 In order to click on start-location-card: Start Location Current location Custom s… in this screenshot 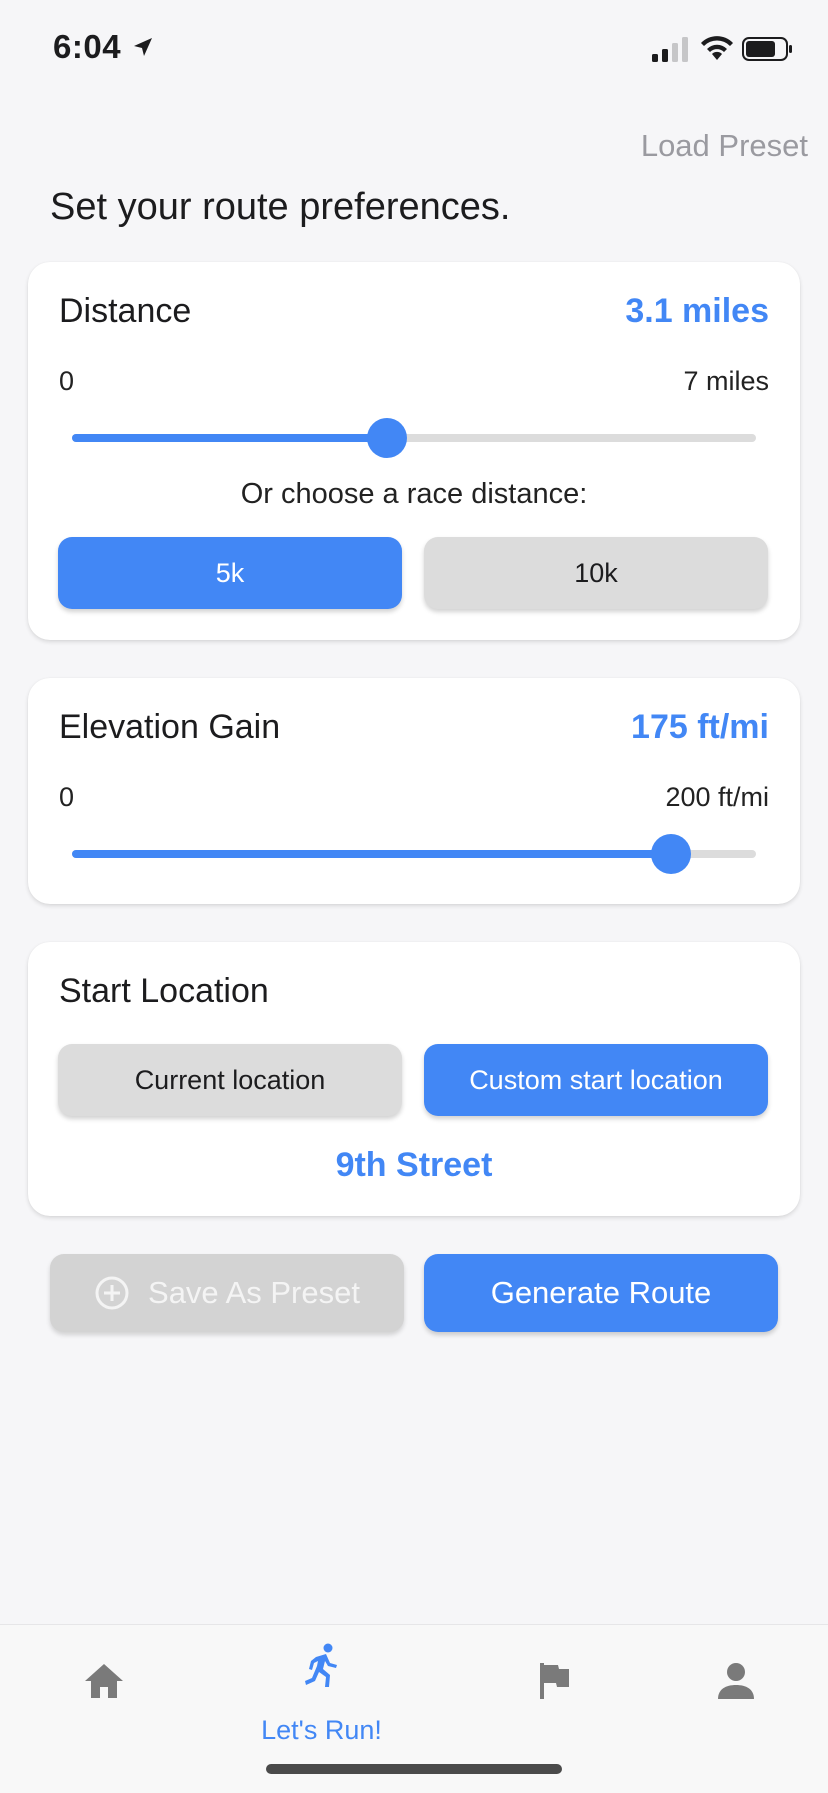, I will do `click(414, 1079)`.